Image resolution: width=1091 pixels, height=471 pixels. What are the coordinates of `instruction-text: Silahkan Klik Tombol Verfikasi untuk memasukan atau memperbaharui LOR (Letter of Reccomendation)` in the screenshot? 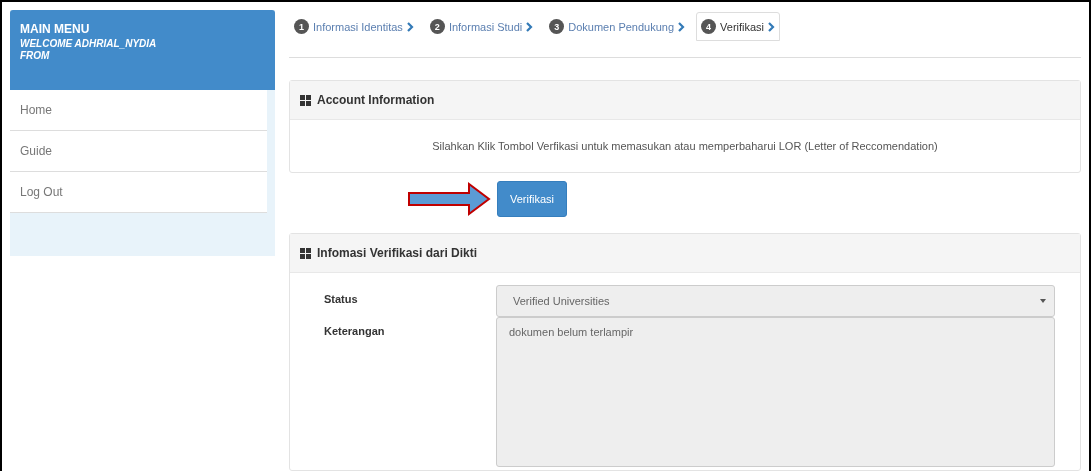 It's located at (685, 146).